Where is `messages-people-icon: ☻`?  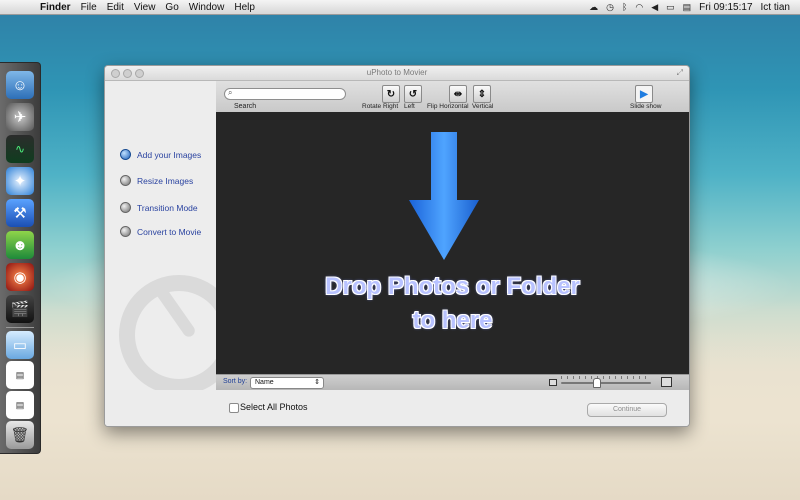 messages-people-icon: ☻ is located at coordinates (20, 245).